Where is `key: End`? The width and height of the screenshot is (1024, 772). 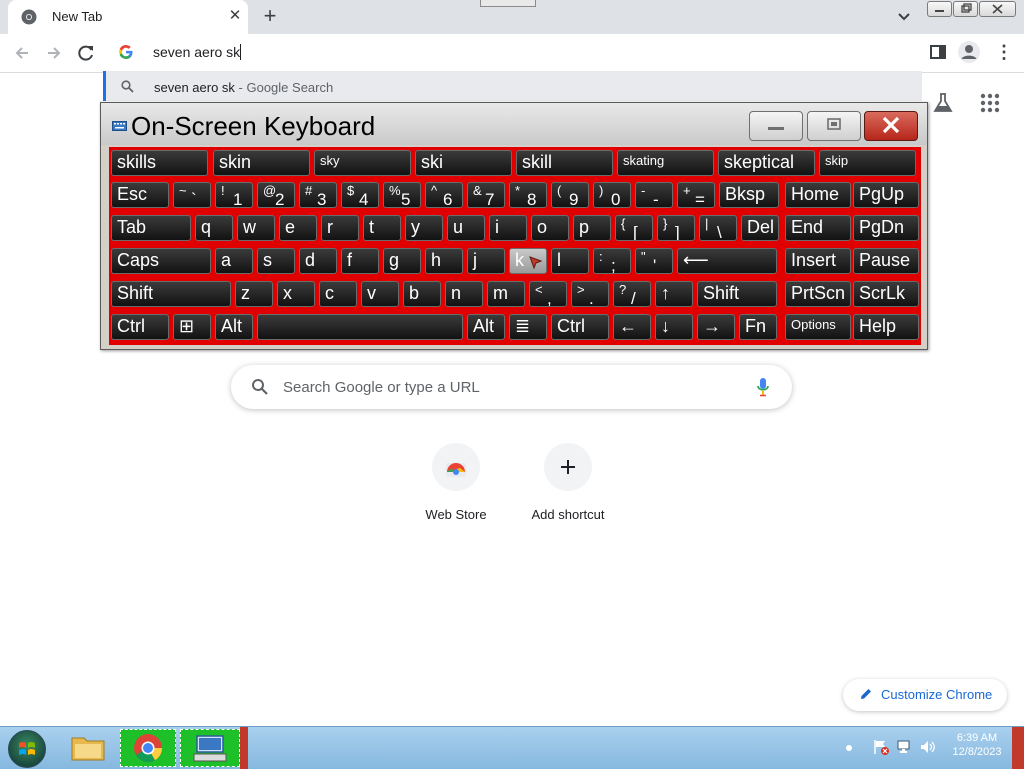
key: End is located at coordinates (818, 228).